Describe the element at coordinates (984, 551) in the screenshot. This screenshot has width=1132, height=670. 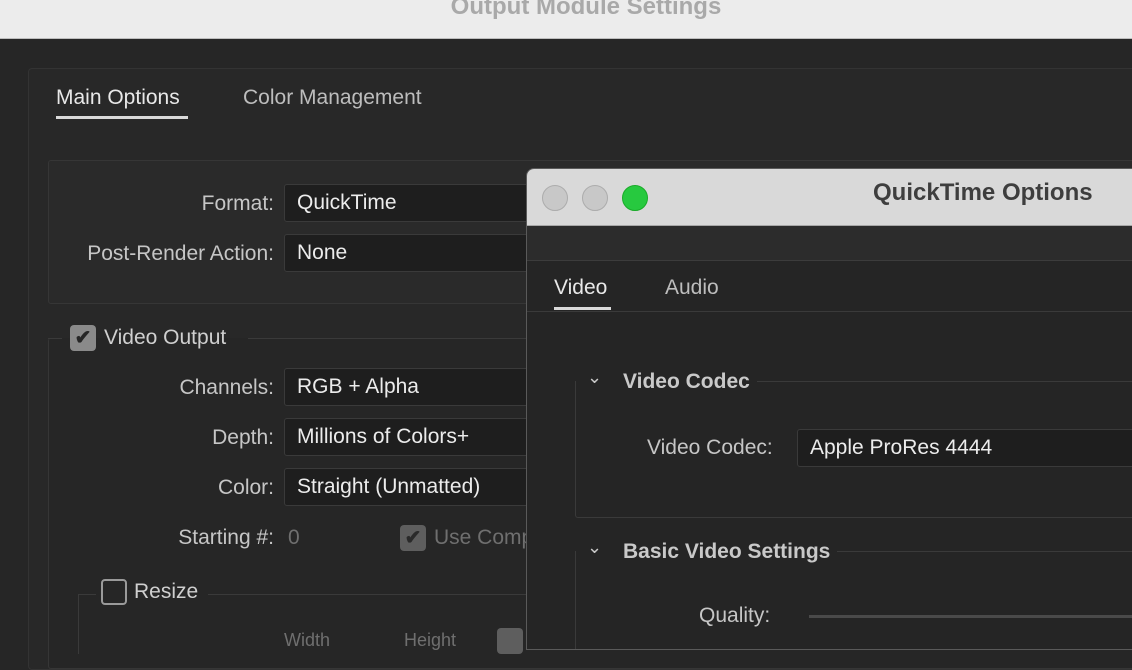
I see `basic-video-settings-line` at that location.